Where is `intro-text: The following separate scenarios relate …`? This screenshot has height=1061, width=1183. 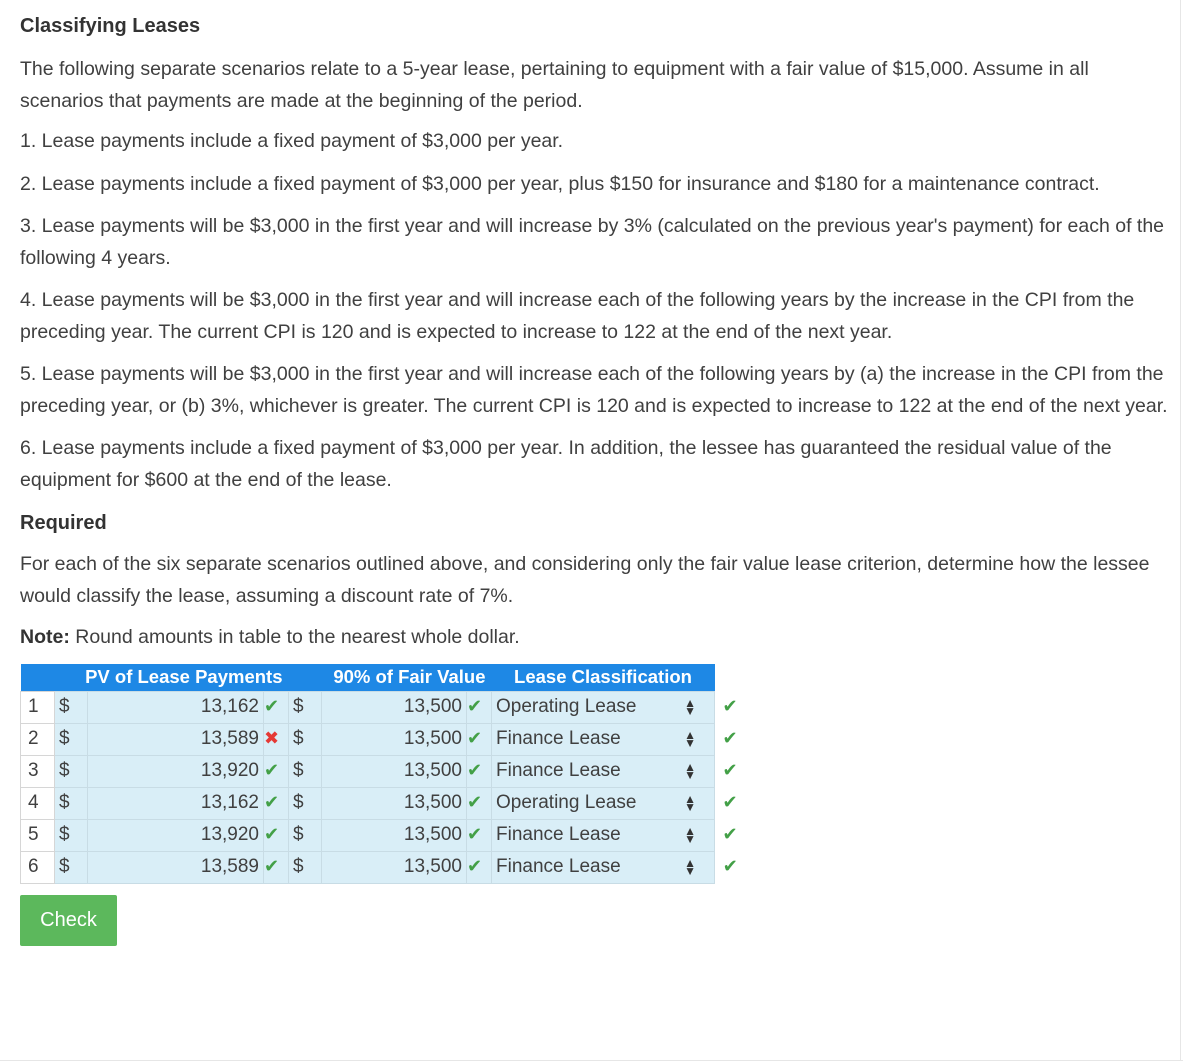 intro-text: The following separate scenarios relate … is located at coordinates (554, 85).